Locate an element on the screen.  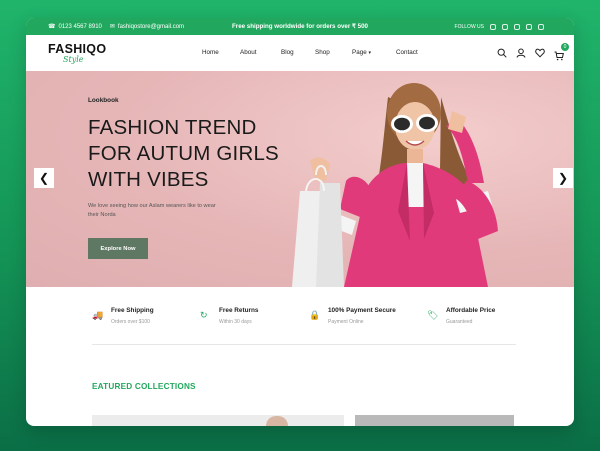
heart-icon is located at coordinates (540, 53).